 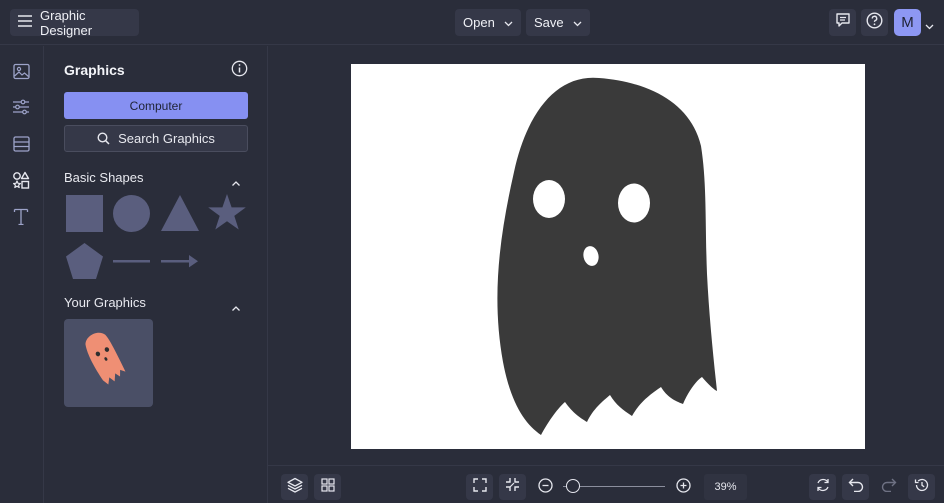 What do you see at coordinates (104, 358) in the screenshot?
I see `ghost-graphic` at bounding box center [104, 358].